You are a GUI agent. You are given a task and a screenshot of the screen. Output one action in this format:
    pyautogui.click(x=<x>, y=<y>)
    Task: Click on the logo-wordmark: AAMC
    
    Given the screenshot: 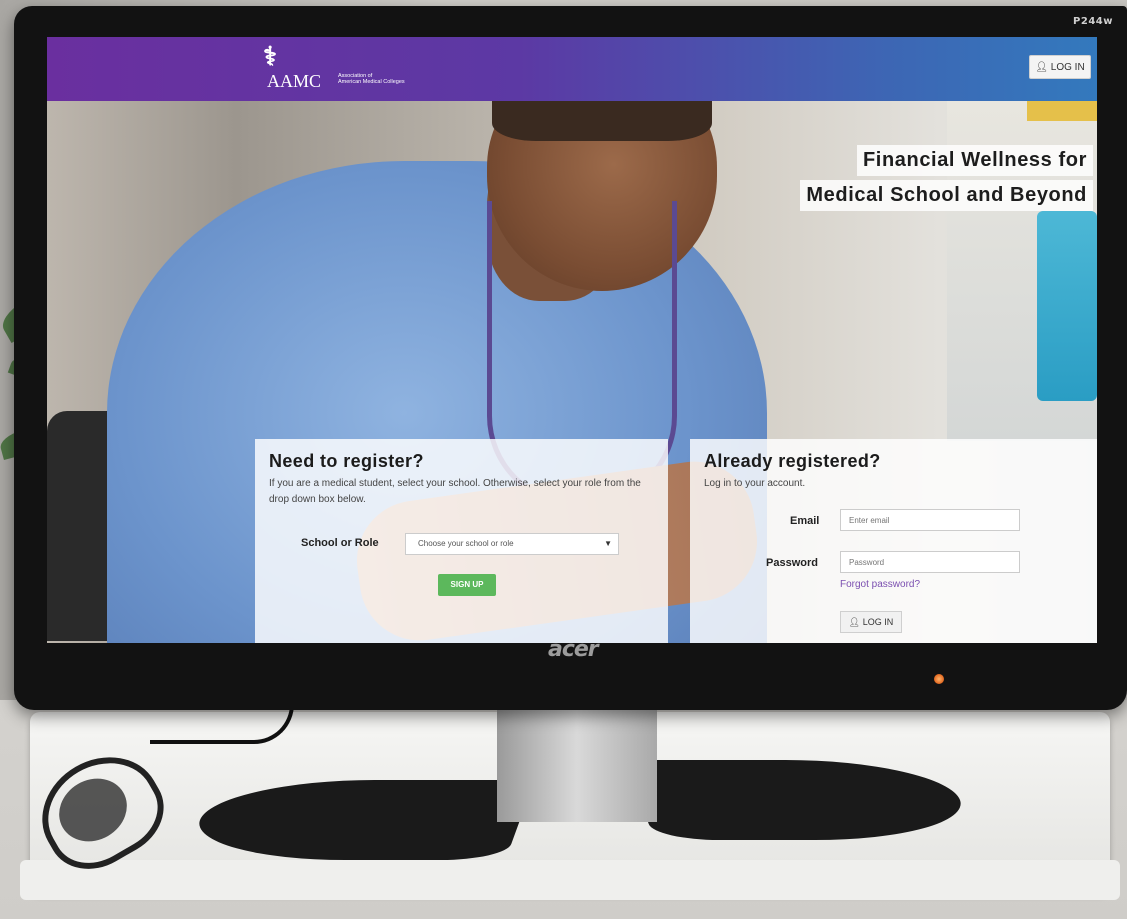 What is the action you would take?
    pyautogui.click(x=294, y=81)
    